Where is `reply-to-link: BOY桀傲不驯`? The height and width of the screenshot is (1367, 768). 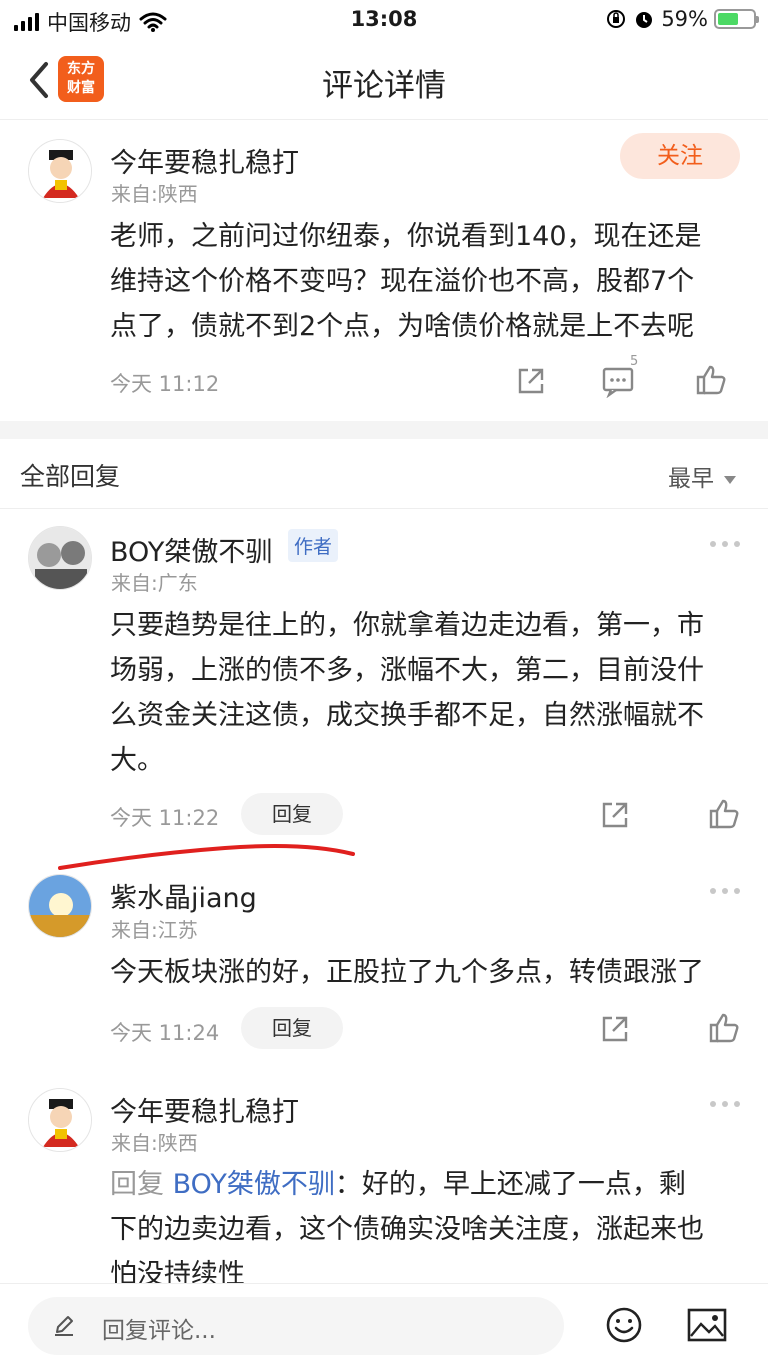
reply-to-link: BOY桀傲不驯 is located at coordinates (254, 1184).